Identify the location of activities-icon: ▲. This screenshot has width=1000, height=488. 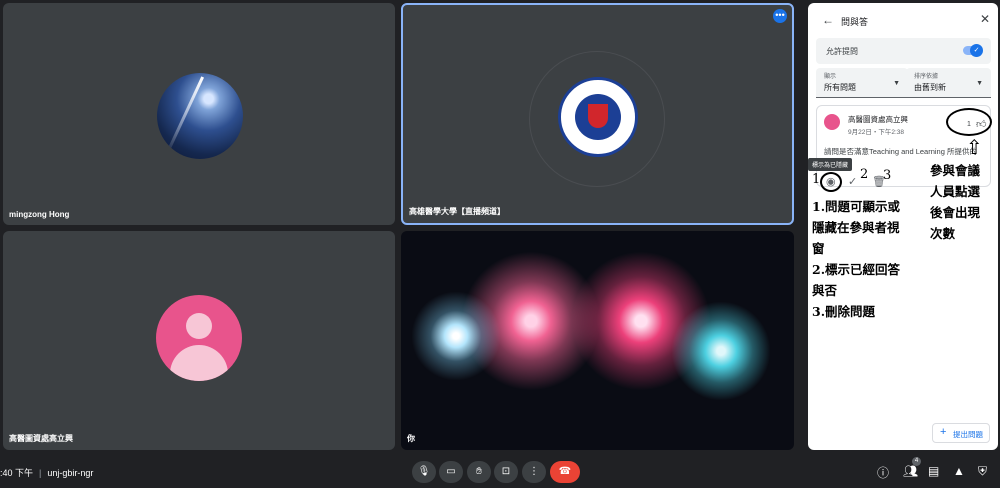
(959, 471).